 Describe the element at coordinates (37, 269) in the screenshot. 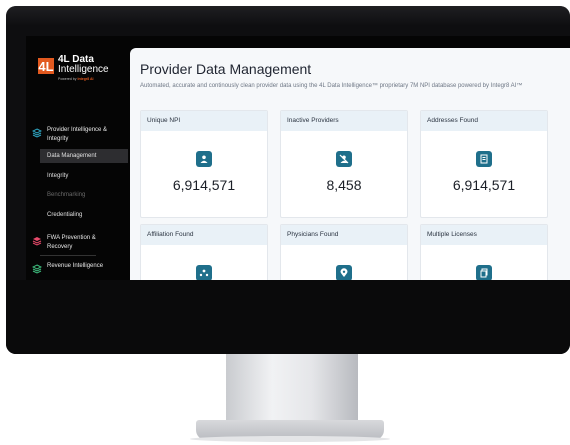

I see `stack-icon` at that location.